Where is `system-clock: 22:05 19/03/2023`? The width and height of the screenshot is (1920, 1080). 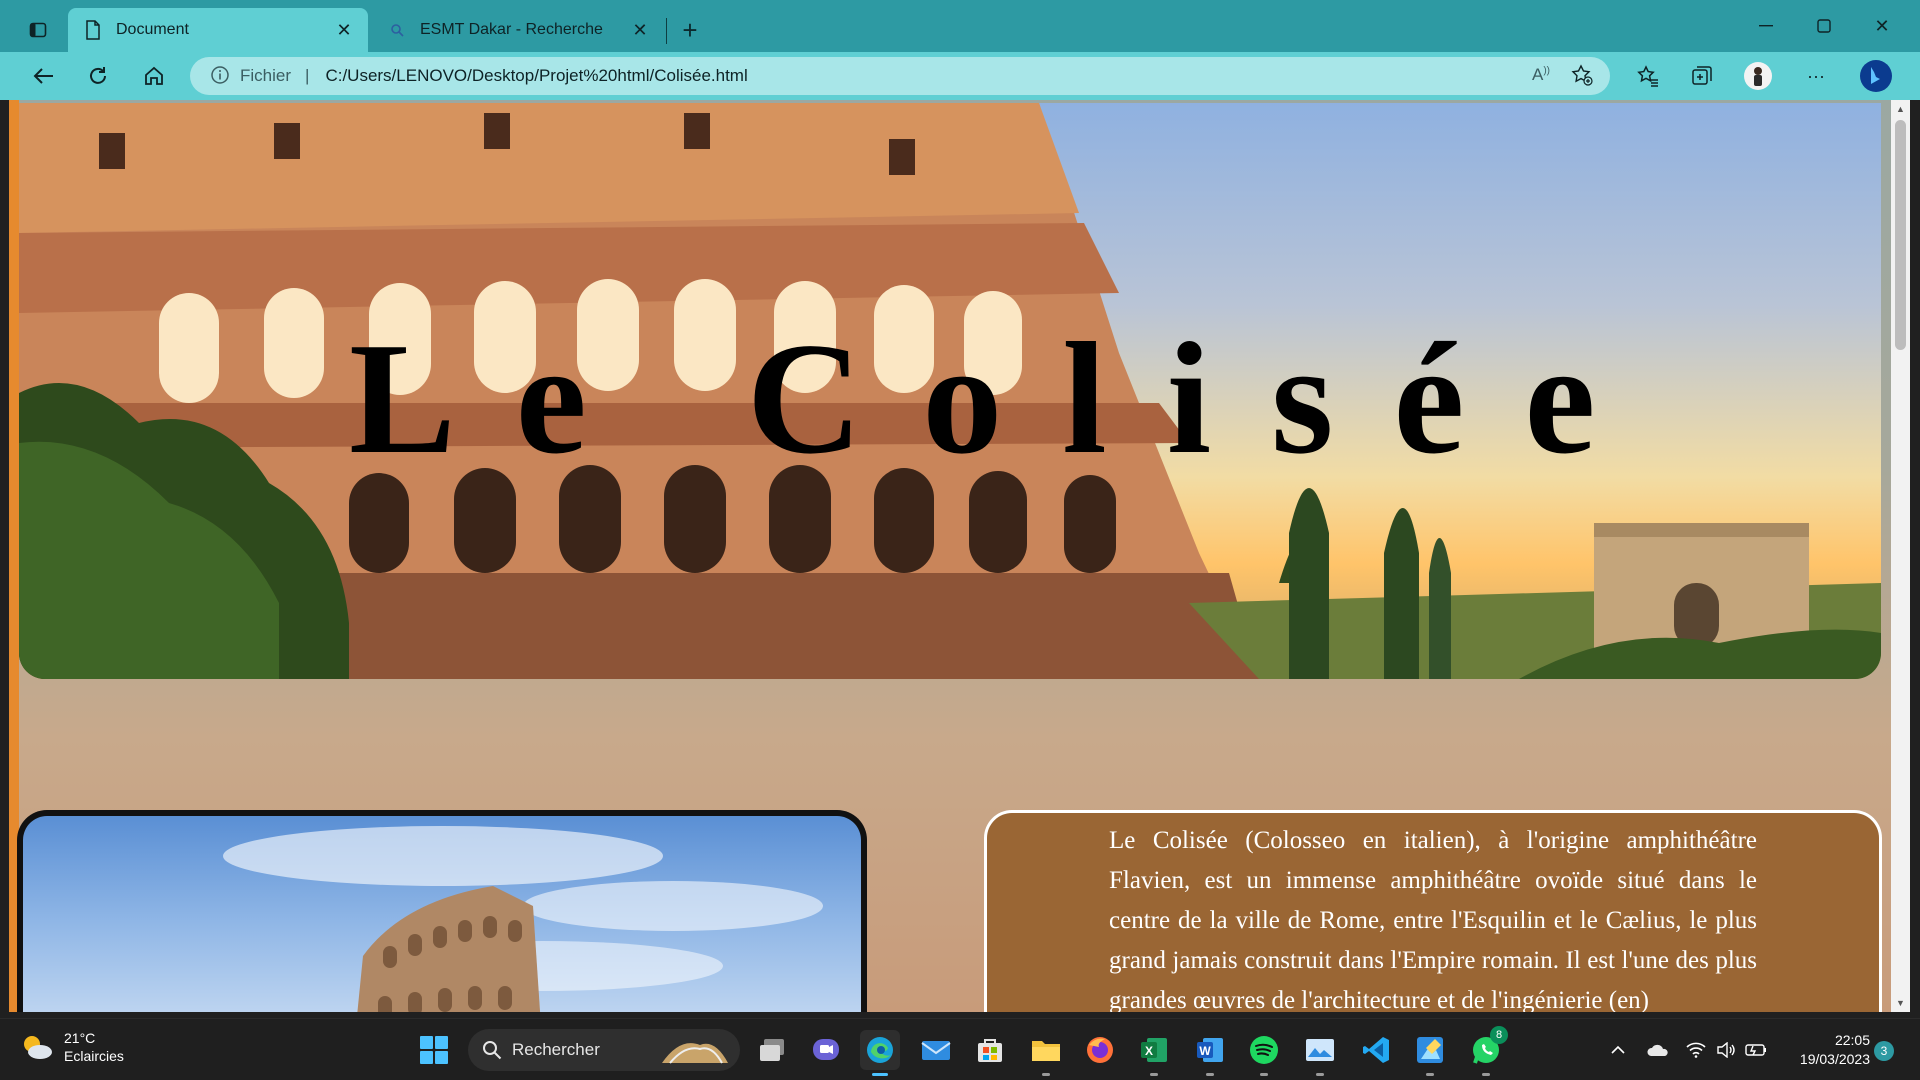 system-clock: 22:05 19/03/2023 is located at coordinates (1825, 1050).